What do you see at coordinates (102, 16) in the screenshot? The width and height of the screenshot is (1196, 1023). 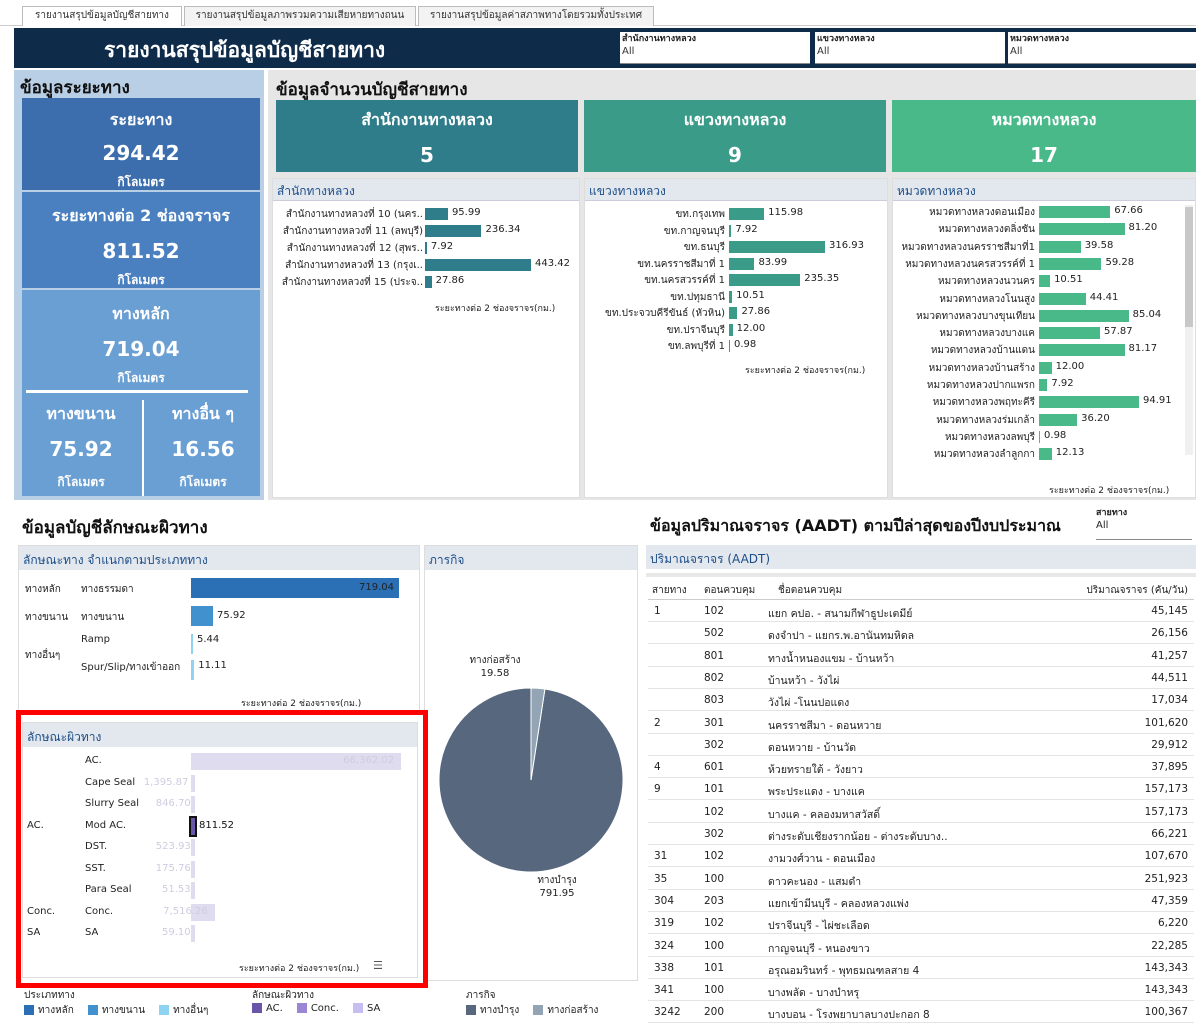 I see `tab-route-summary: รายงานสรุปข้อมูลบัญชีสายทาง` at bounding box center [102, 16].